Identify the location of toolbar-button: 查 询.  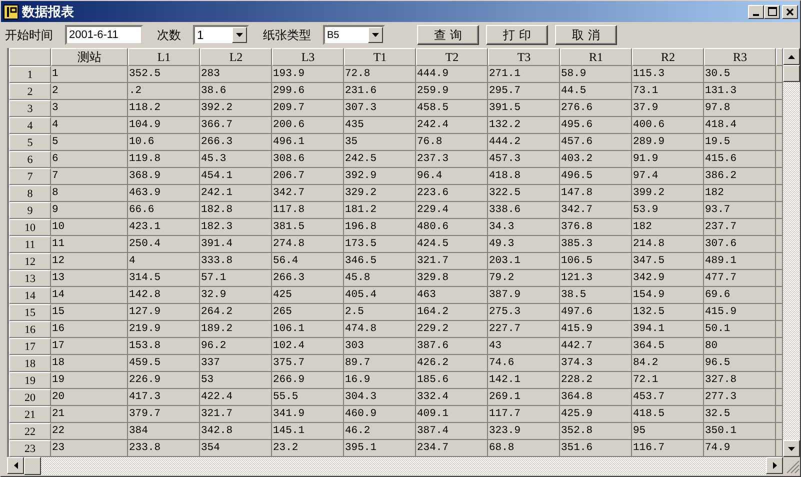
(448, 35).